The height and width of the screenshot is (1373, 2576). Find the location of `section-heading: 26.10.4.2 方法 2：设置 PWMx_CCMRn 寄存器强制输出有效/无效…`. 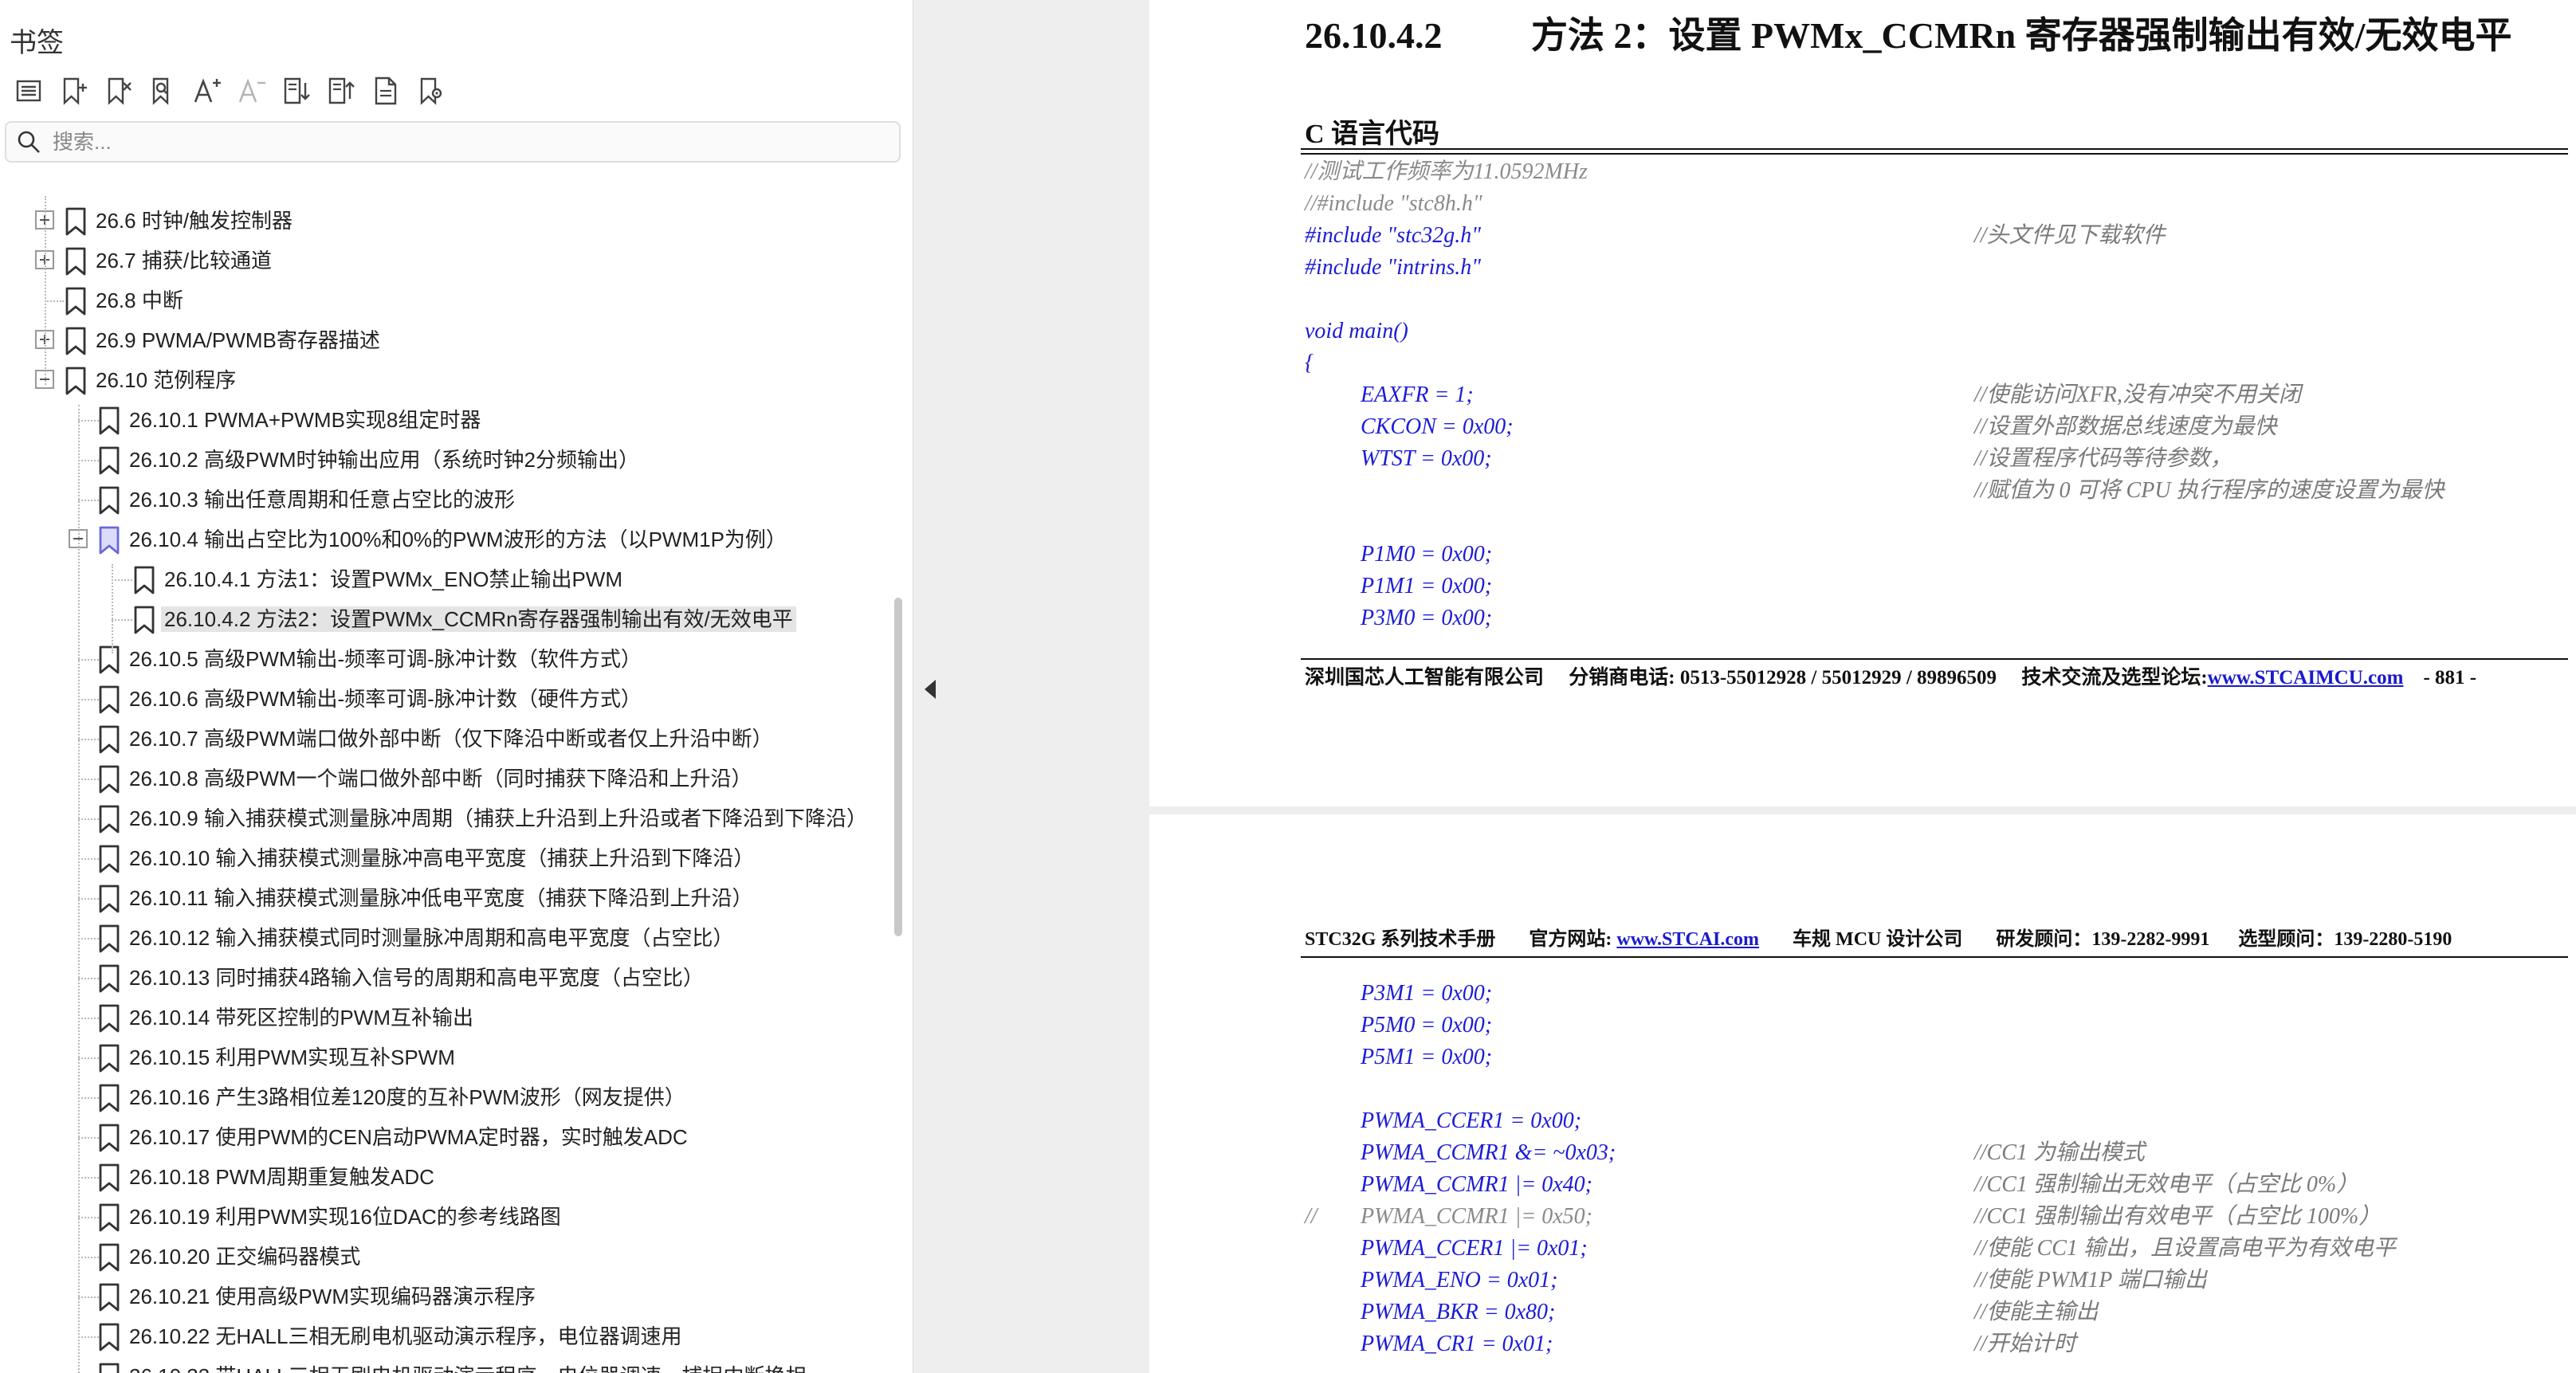

section-heading: 26.10.4.2 方法 2：设置 PWMx_CCMRn 寄存器强制输出有效/无效… is located at coordinates (1908, 32).